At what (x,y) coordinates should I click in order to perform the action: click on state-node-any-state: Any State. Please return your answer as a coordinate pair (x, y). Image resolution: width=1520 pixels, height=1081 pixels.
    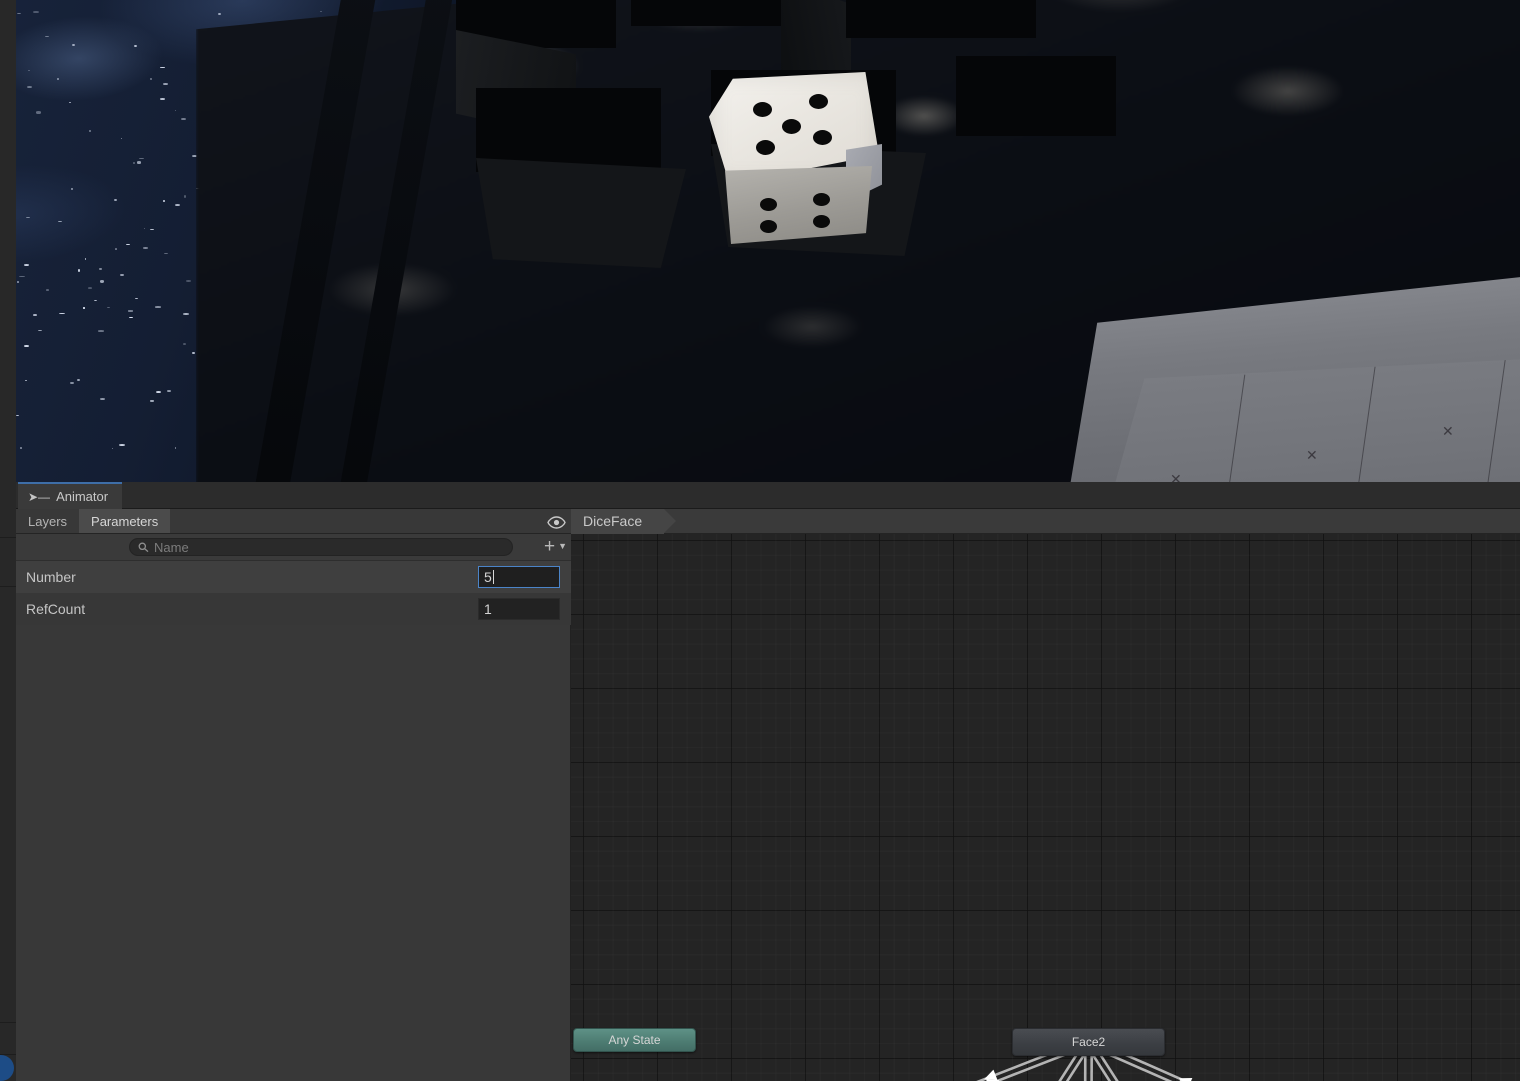
    Looking at the image, I should click on (634, 1040).